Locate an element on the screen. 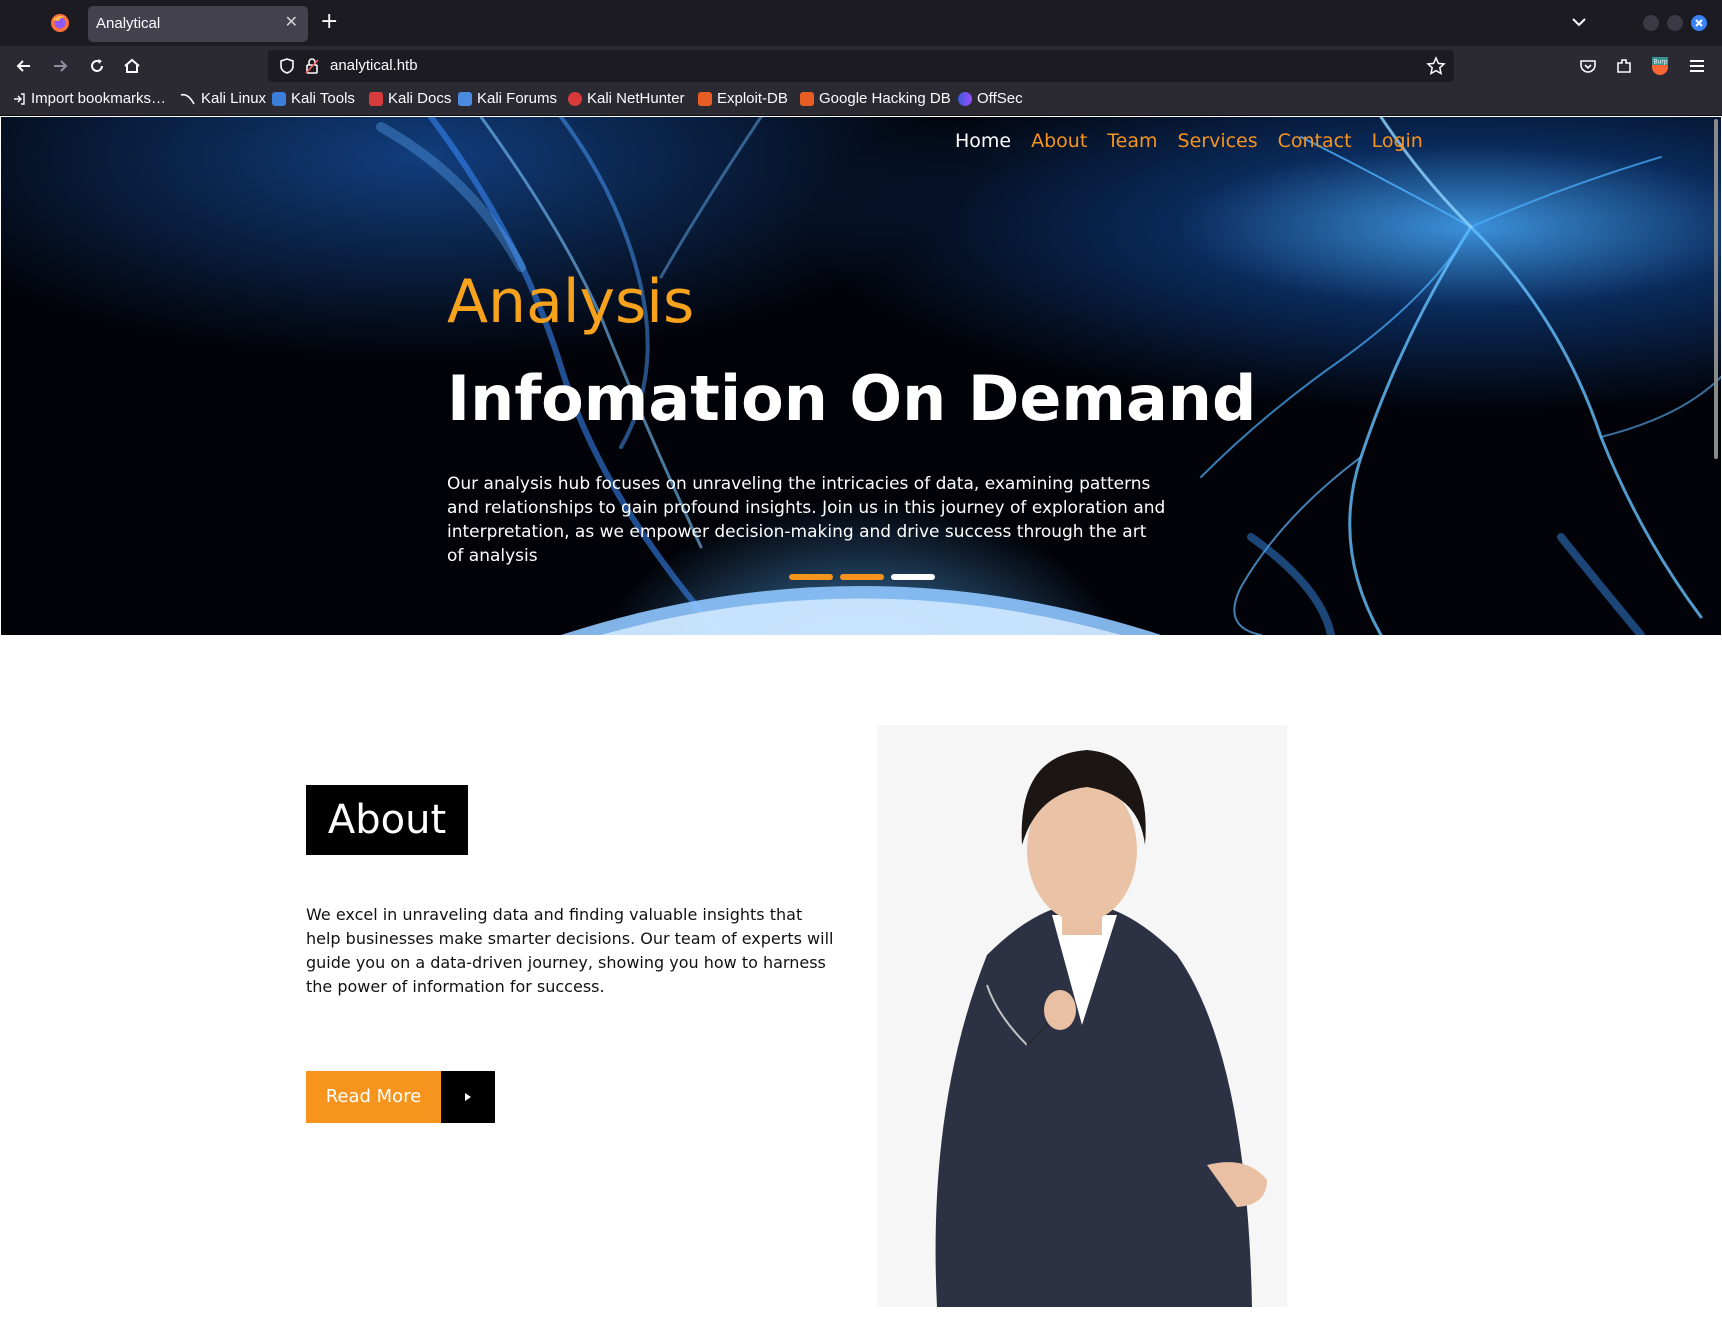  offsec-icon is located at coordinates (965, 98).